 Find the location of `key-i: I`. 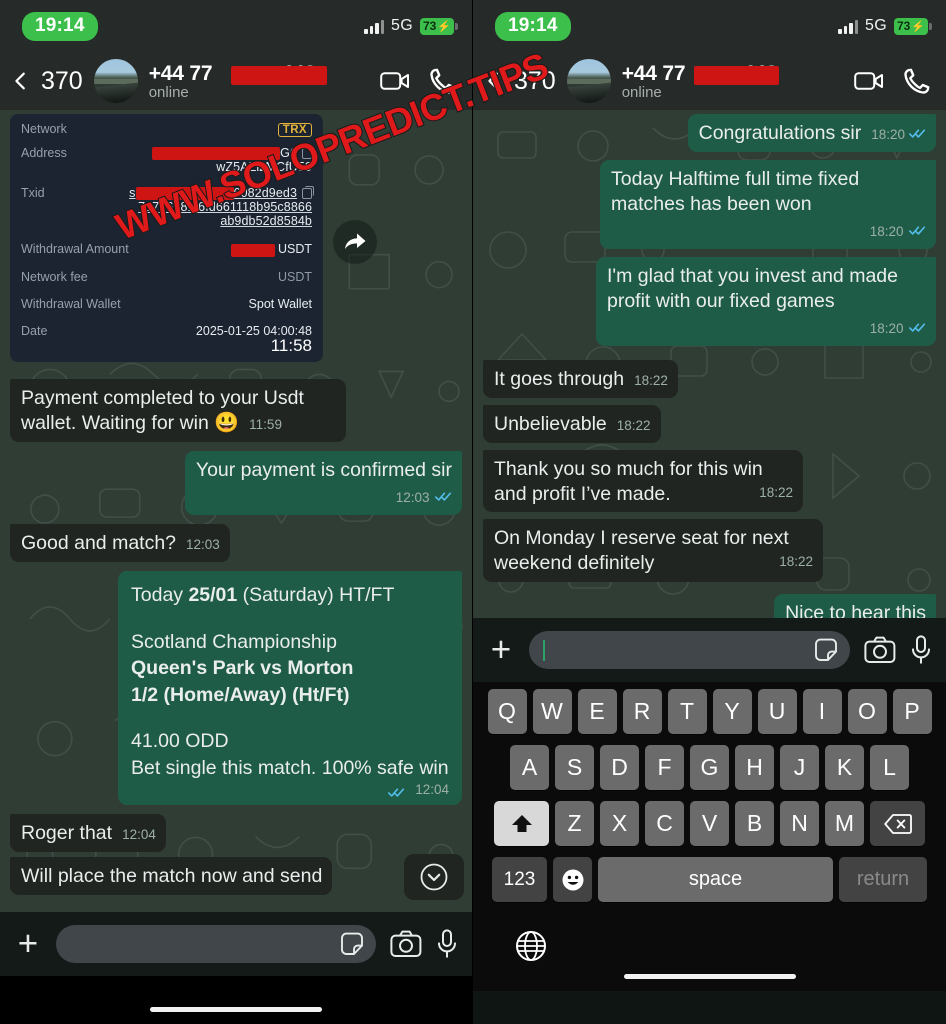

key-i: I is located at coordinates (822, 711).